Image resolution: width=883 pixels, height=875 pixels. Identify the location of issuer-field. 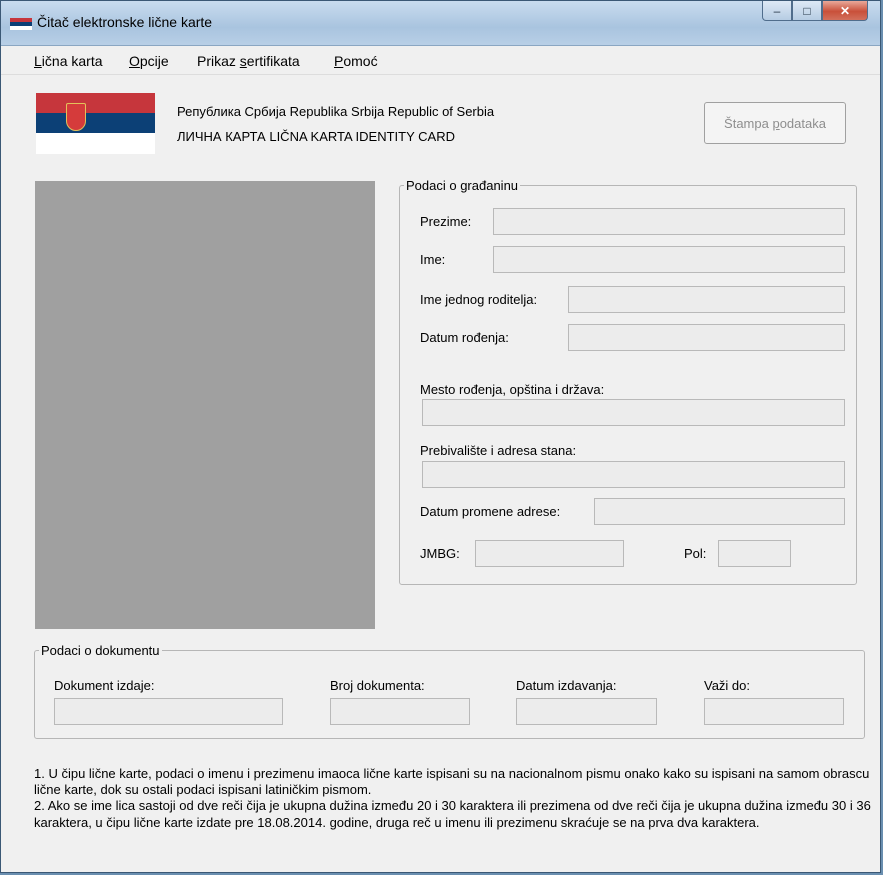
(168, 711).